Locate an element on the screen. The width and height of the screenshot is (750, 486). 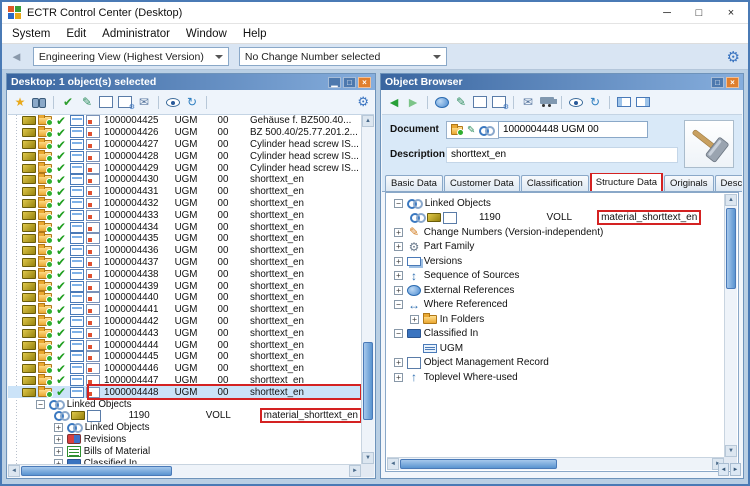
dock-right-icon is located at coordinates (643, 102).